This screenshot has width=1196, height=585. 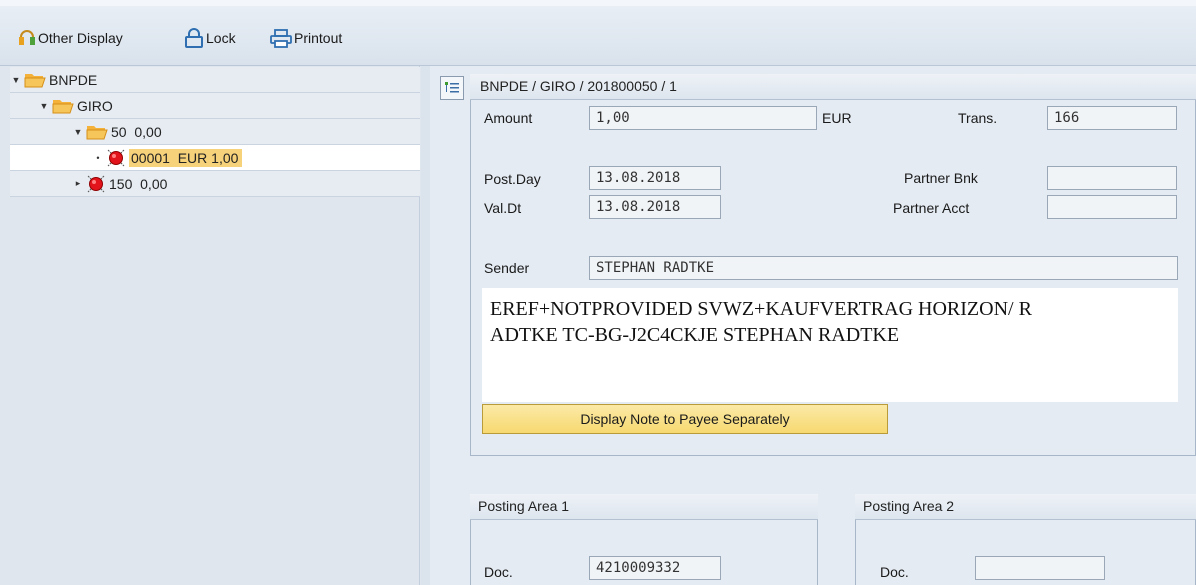 What do you see at coordinates (931, 208) in the screenshot?
I see `partner-account-label: Partner Acct` at bounding box center [931, 208].